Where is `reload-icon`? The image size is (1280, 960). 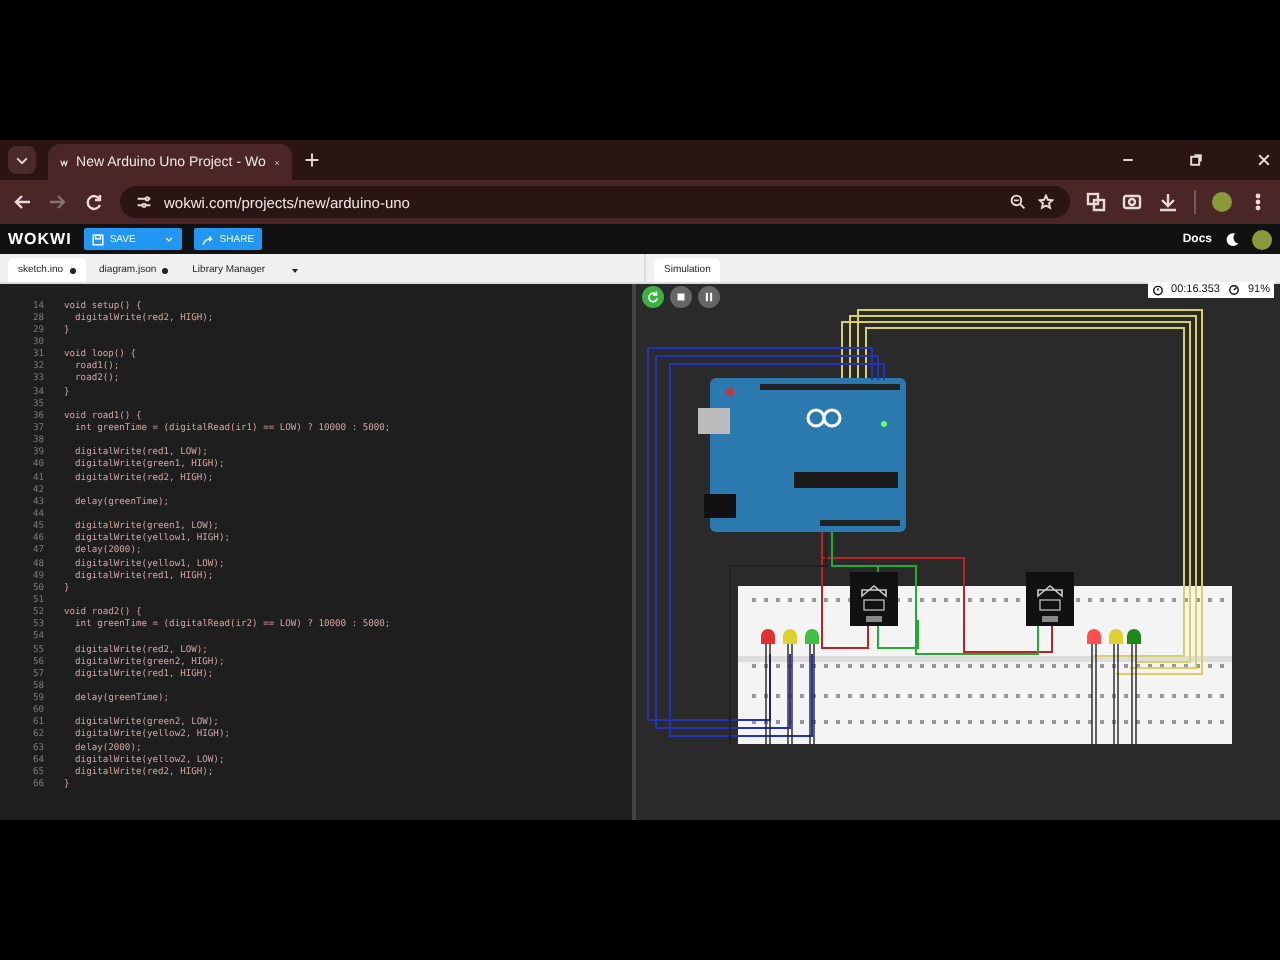 reload-icon is located at coordinates (94, 202).